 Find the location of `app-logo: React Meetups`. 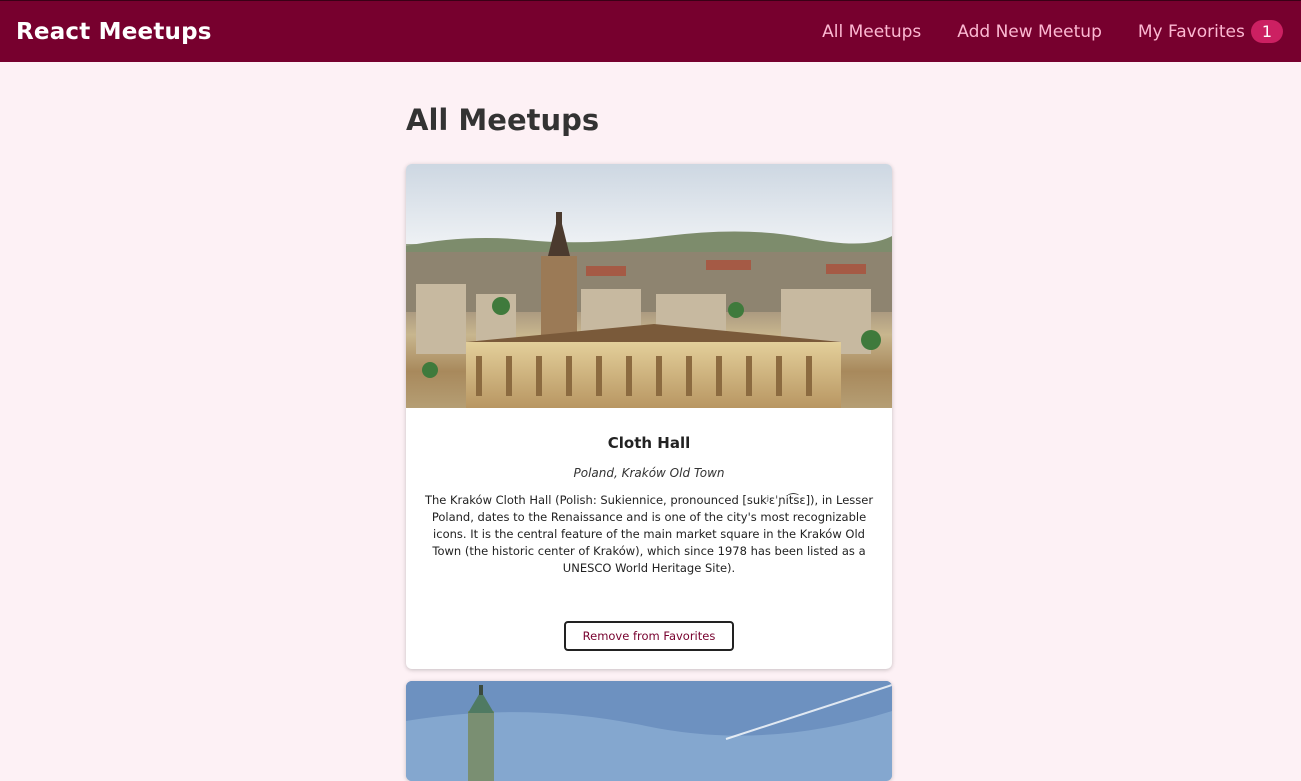

app-logo: React Meetups is located at coordinates (114, 32).